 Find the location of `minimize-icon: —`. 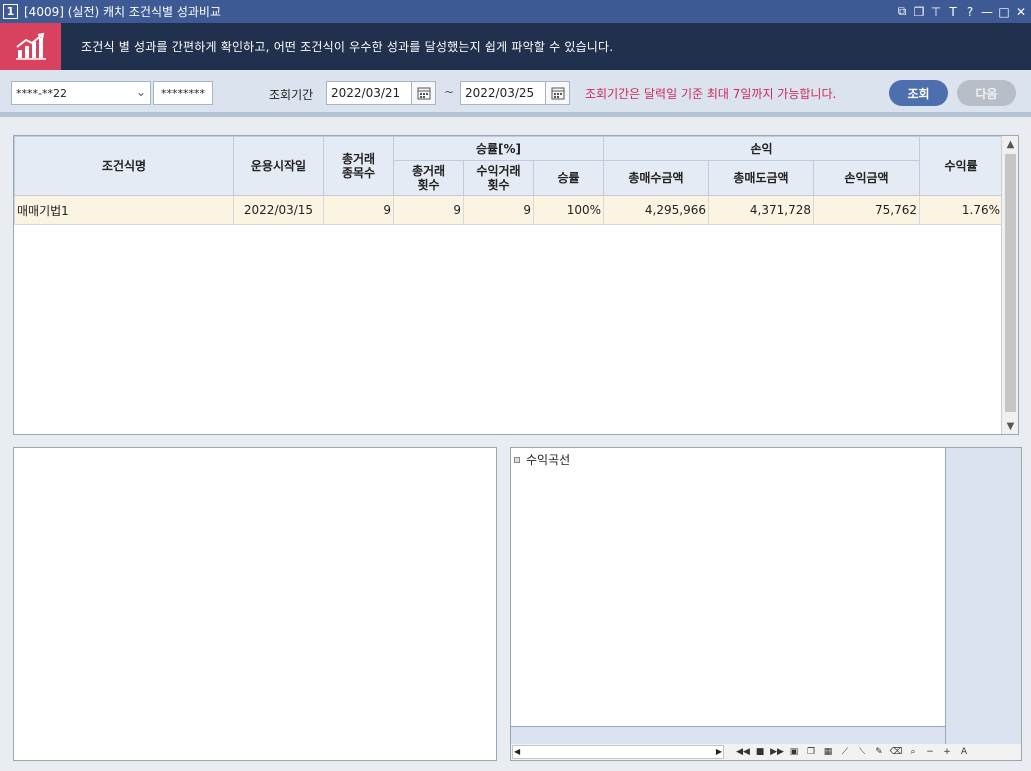

minimize-icon: — is located at coordinates (987, 12).